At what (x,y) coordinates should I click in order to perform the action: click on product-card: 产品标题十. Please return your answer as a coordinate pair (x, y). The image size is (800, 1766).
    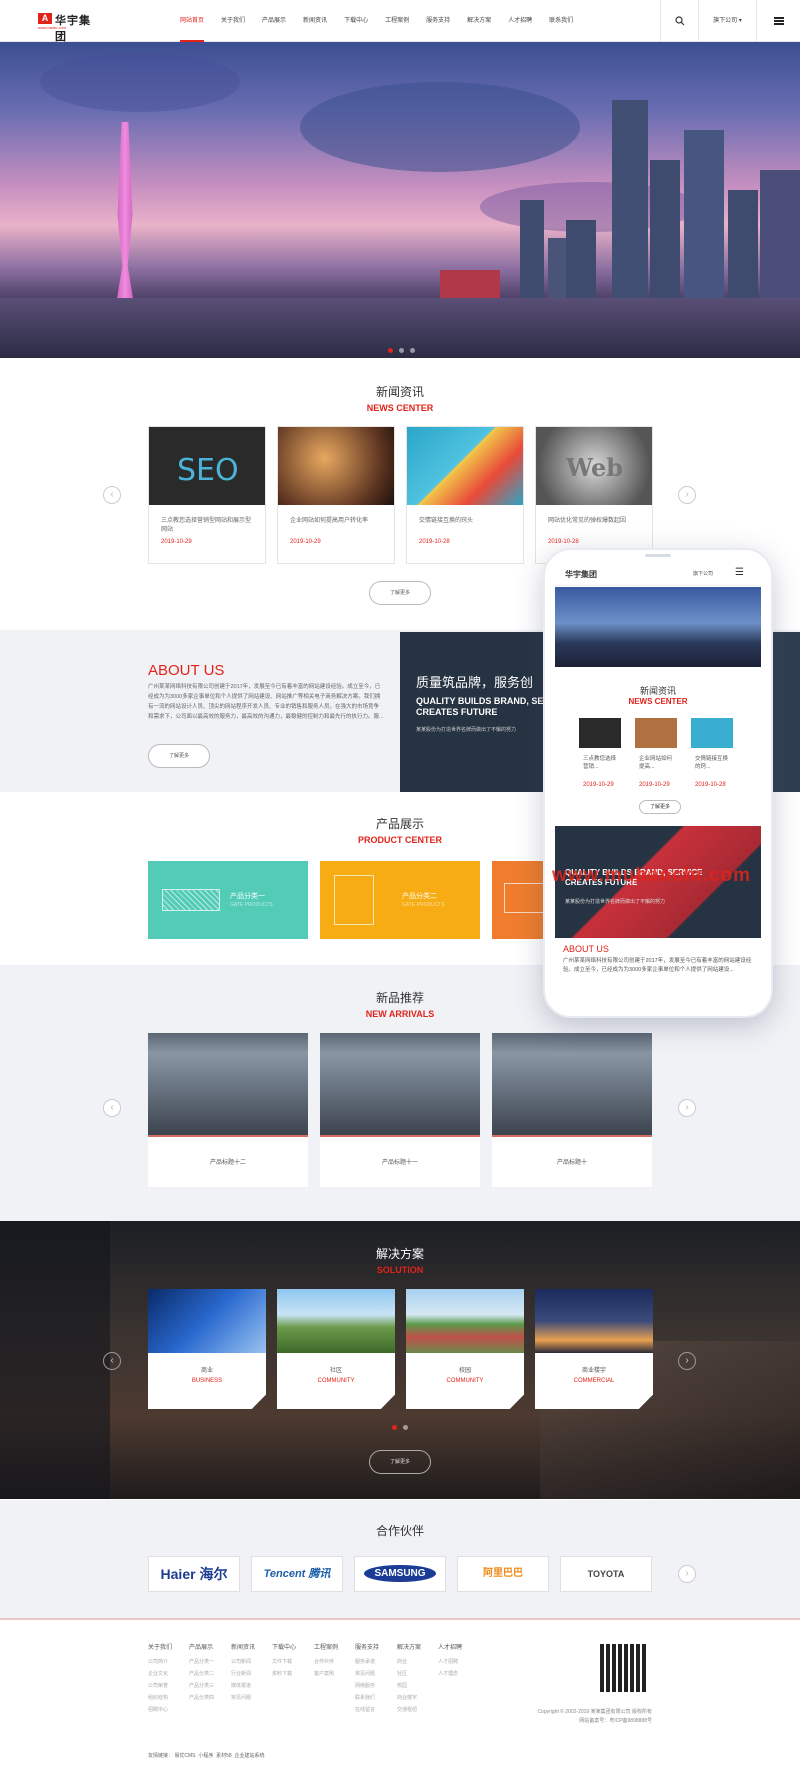
    Looking at the image, I should click on (572, 1110).